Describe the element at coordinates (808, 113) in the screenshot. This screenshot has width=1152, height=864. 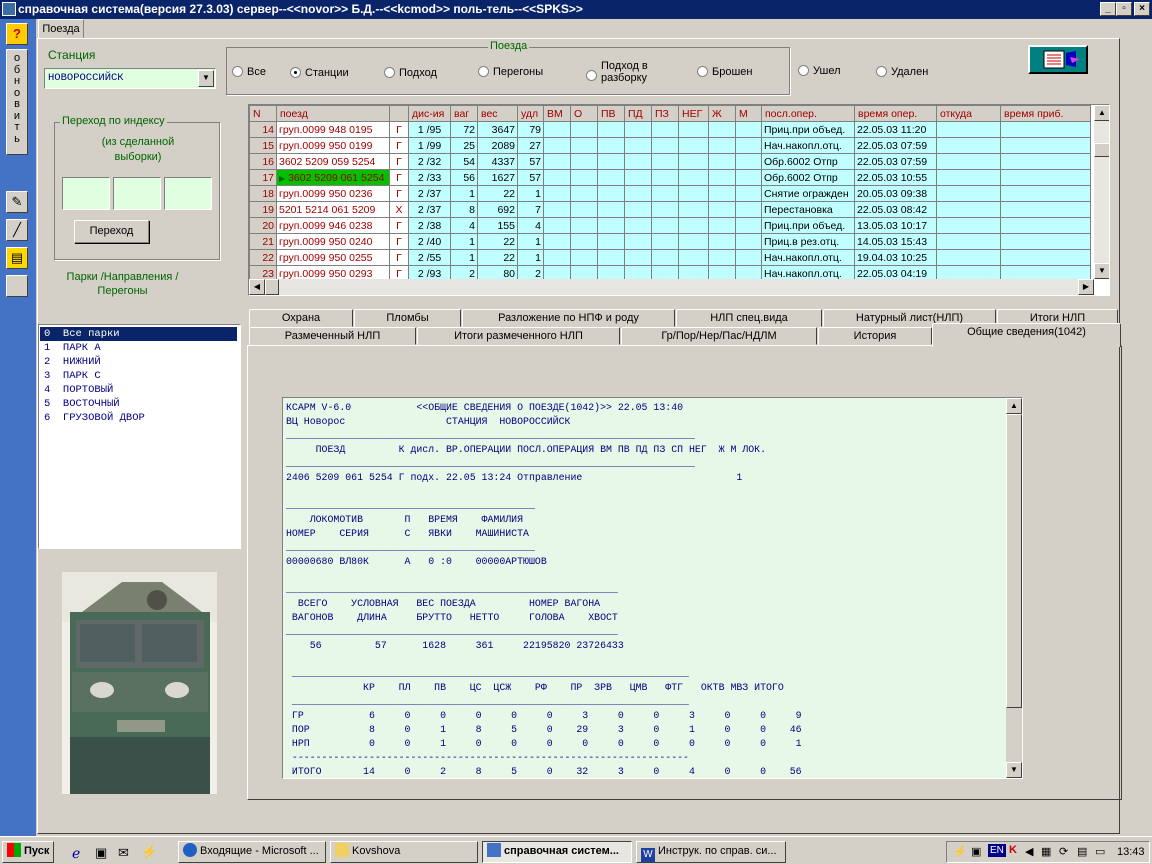
I see `column-header: посл.опер.` at that location.